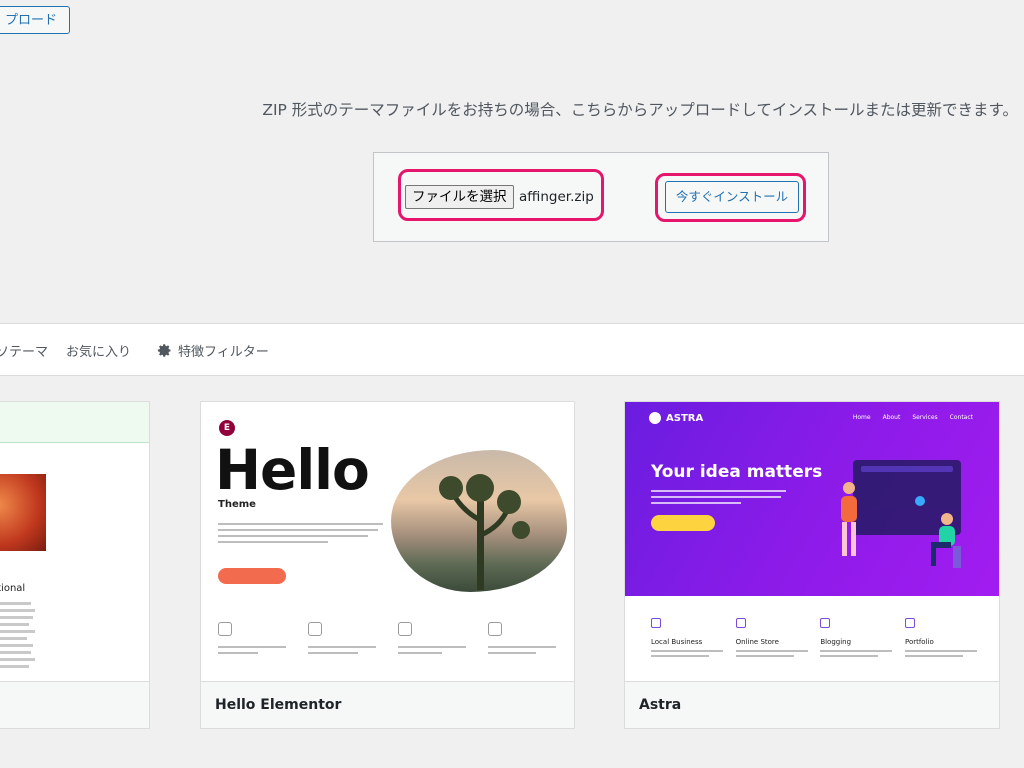 The image size is (1024, 768). What do you see at coordinates (655, 418) in the screenshot?
I see `astra-logo-icon` at bounding box center [655, 418].